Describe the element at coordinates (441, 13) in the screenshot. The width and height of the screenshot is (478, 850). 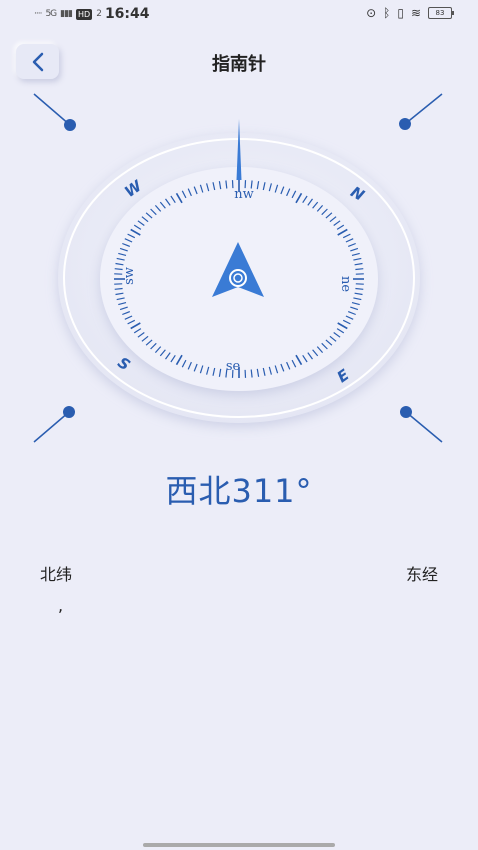
I see `battery-icon: 83` at that location.